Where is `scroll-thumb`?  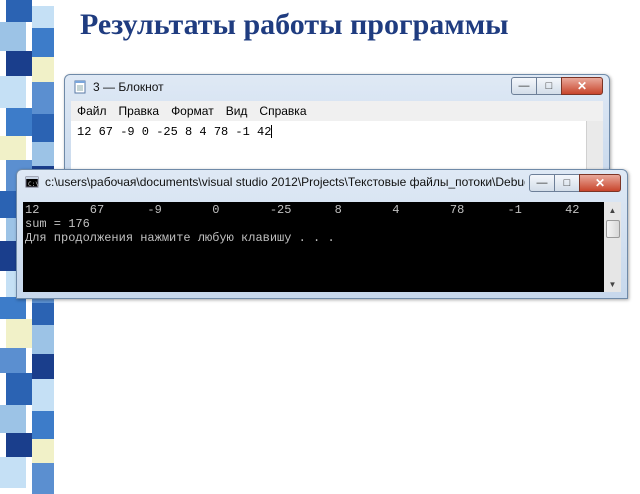
scroll-thumb is located at coordinates (613, 229).